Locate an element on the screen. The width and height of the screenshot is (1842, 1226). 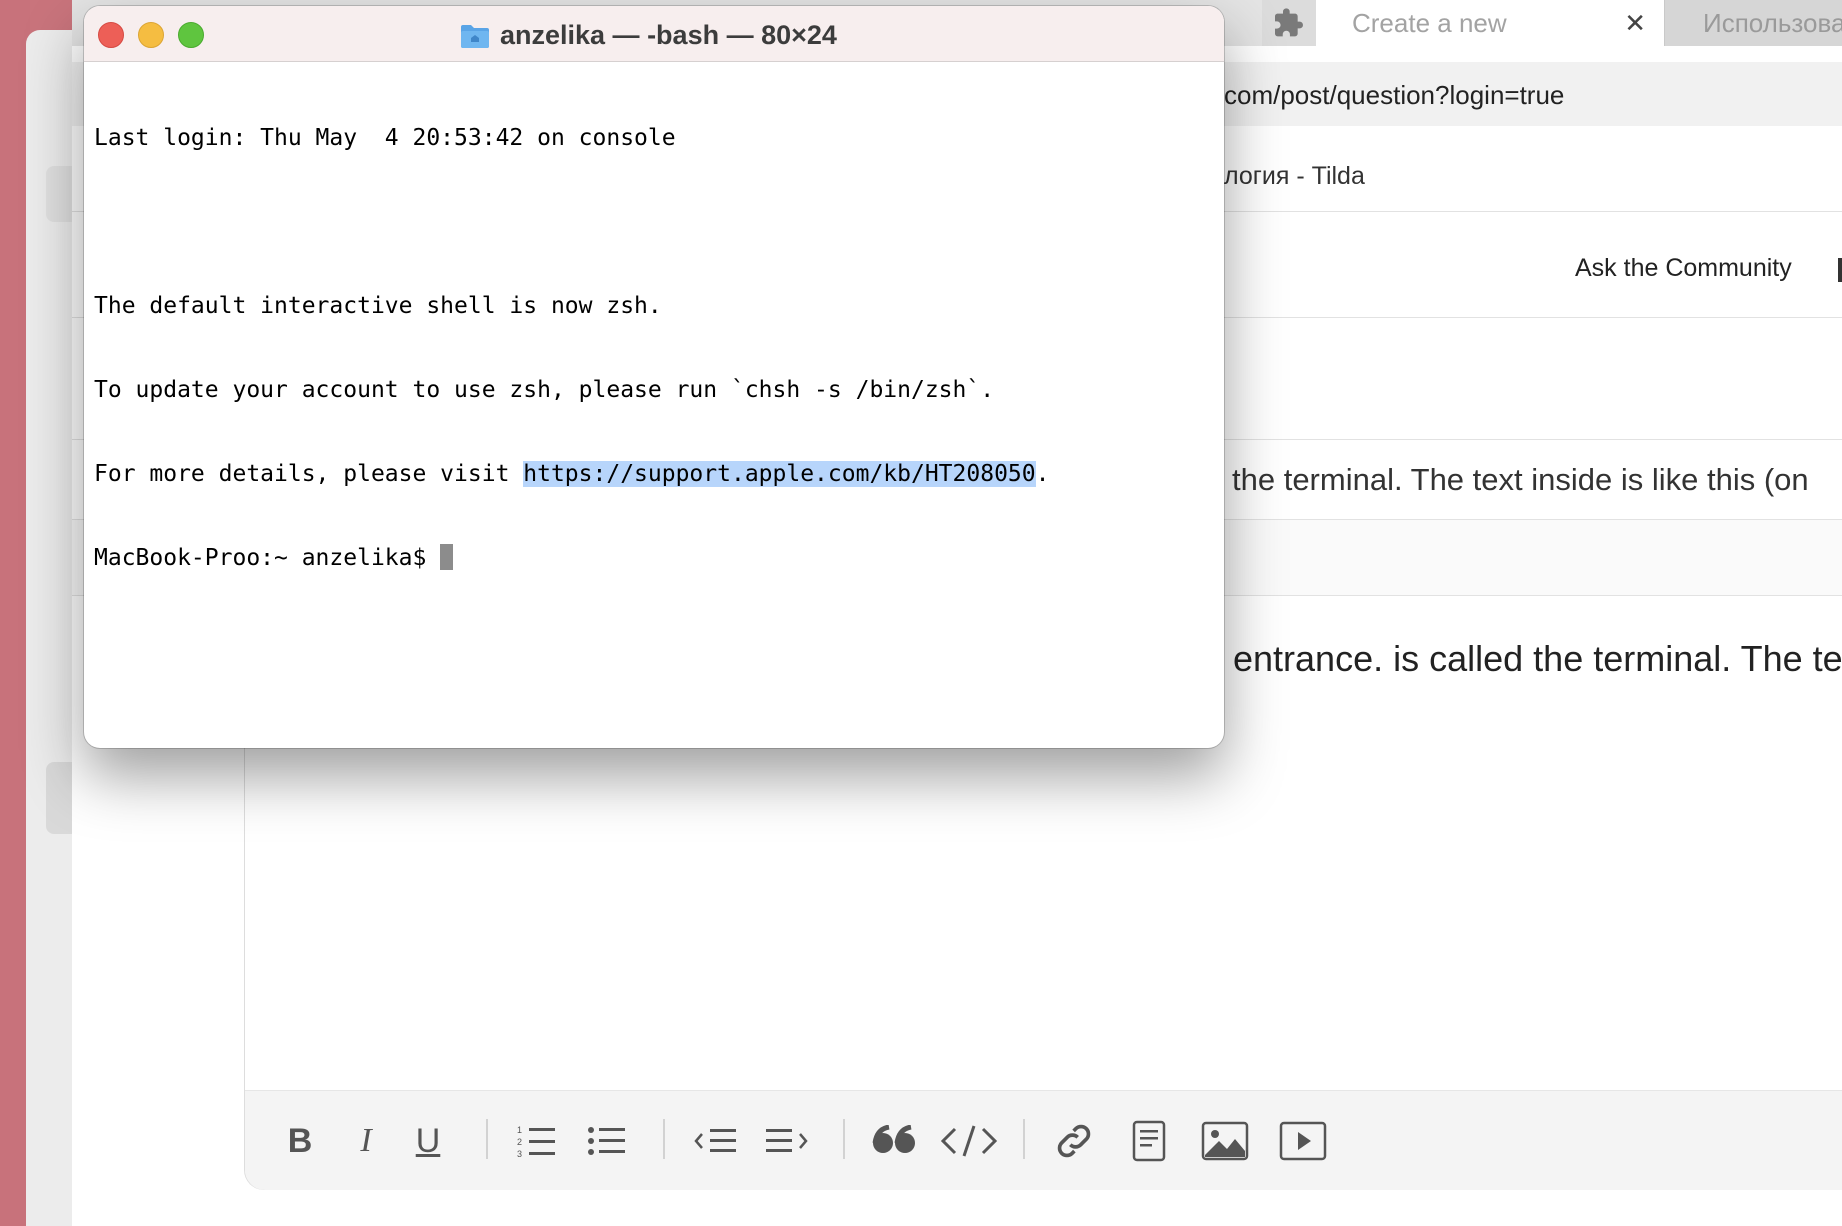
numbered-list-icon: 1 2 3 is located at coordinates (537, 1141).